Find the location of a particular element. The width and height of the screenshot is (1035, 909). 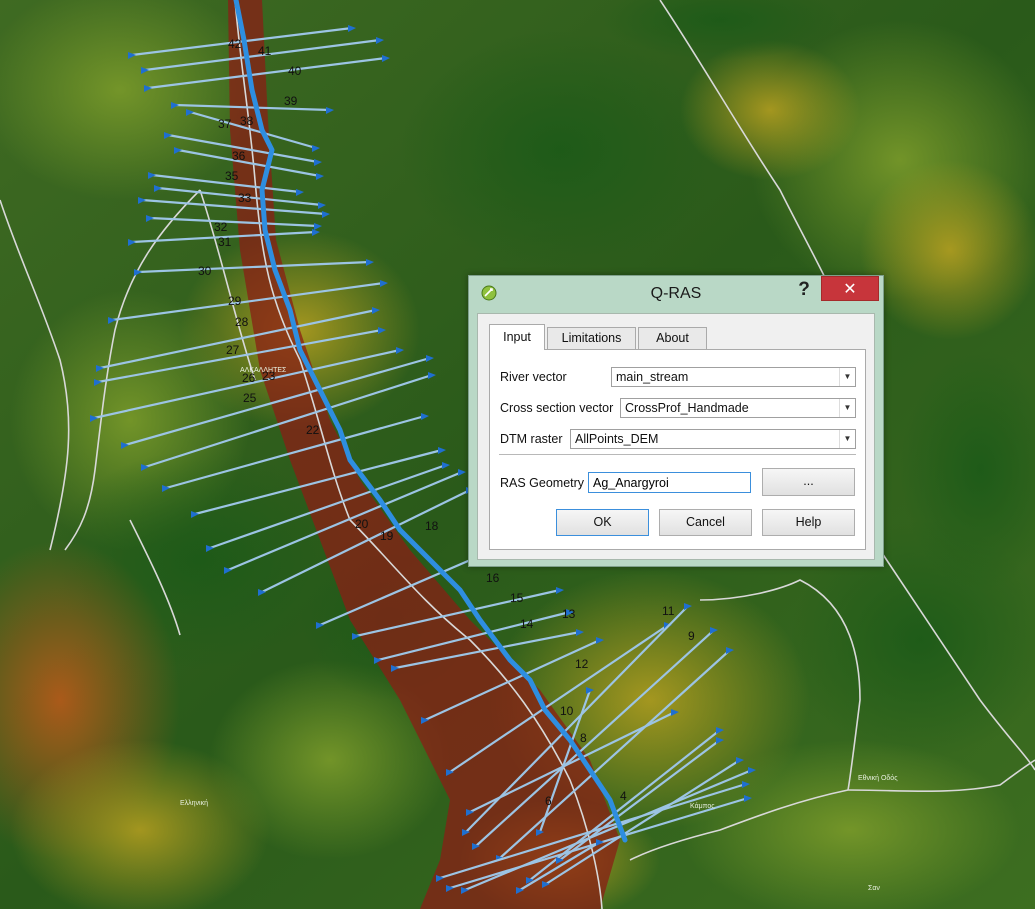

cross-section-station-label: 29 is located at coordinates (235, 301).